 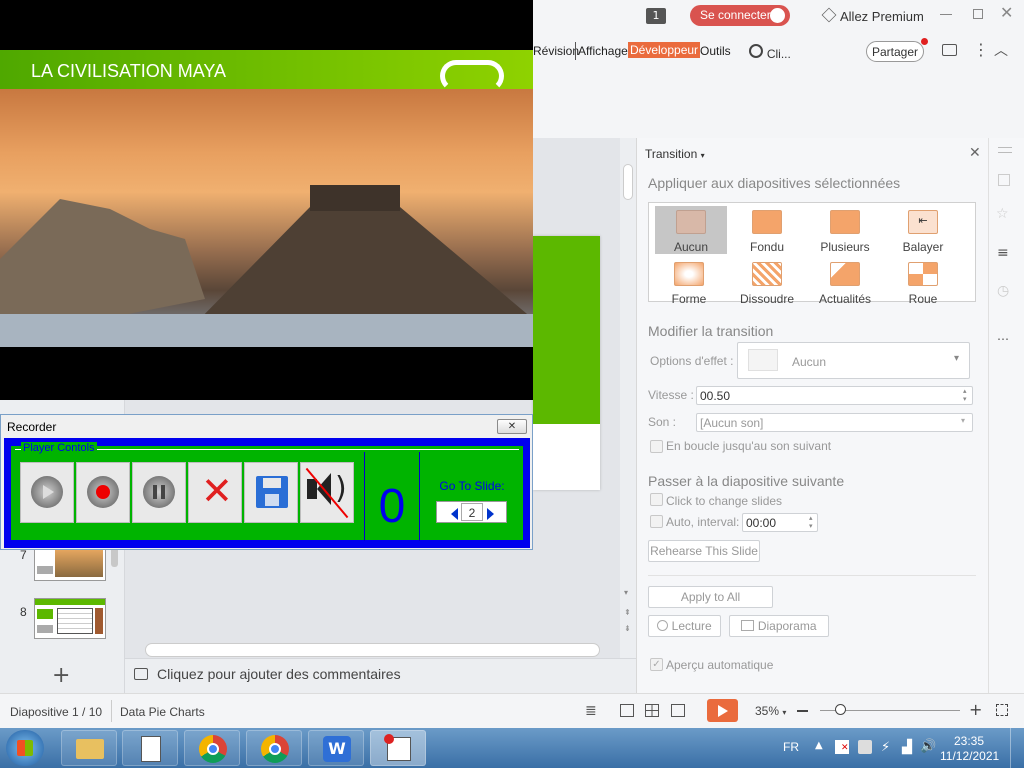 What do you see at coordinates (103, 492) in the screenshot?
I see `record-button` at bounding box center [103, 492].